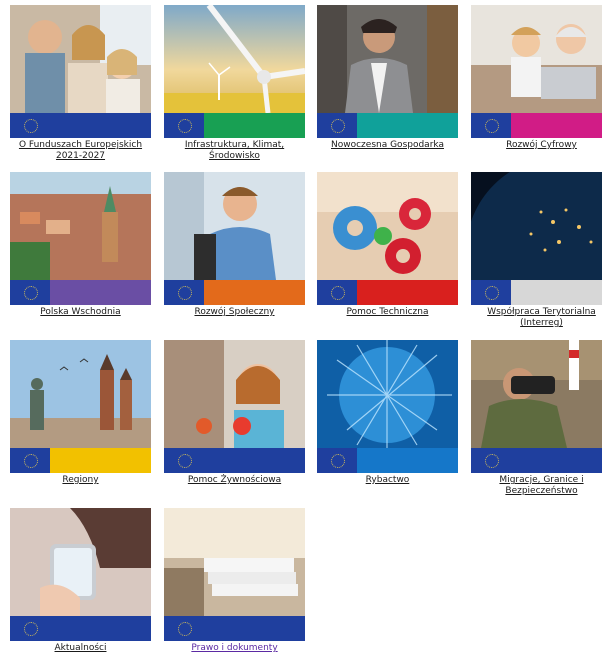 The image size is (602, 654). I want to click on businessman-photo, so click(387, 59).